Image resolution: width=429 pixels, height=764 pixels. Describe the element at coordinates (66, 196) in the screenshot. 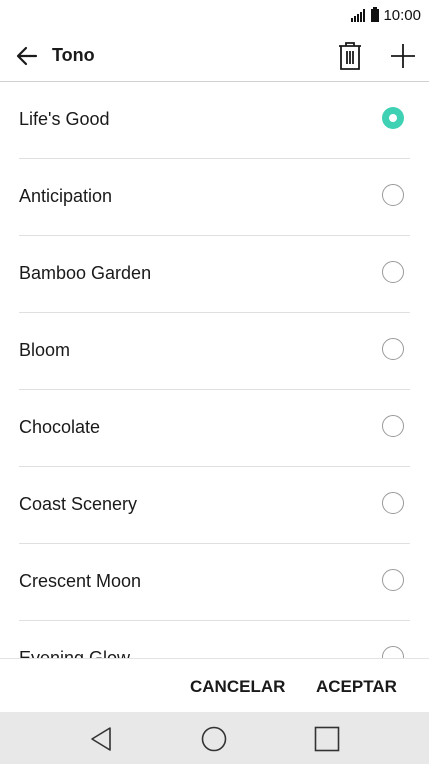

I see `ringtone-label: Anticipation` at that location.